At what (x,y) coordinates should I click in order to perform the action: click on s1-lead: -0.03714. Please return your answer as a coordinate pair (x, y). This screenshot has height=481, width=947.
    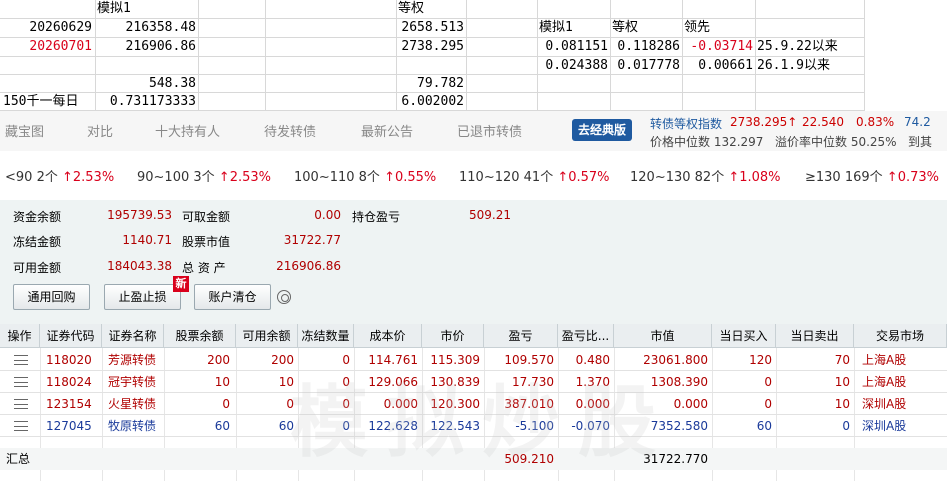
    Looking at the image, I should click on (718, 47).